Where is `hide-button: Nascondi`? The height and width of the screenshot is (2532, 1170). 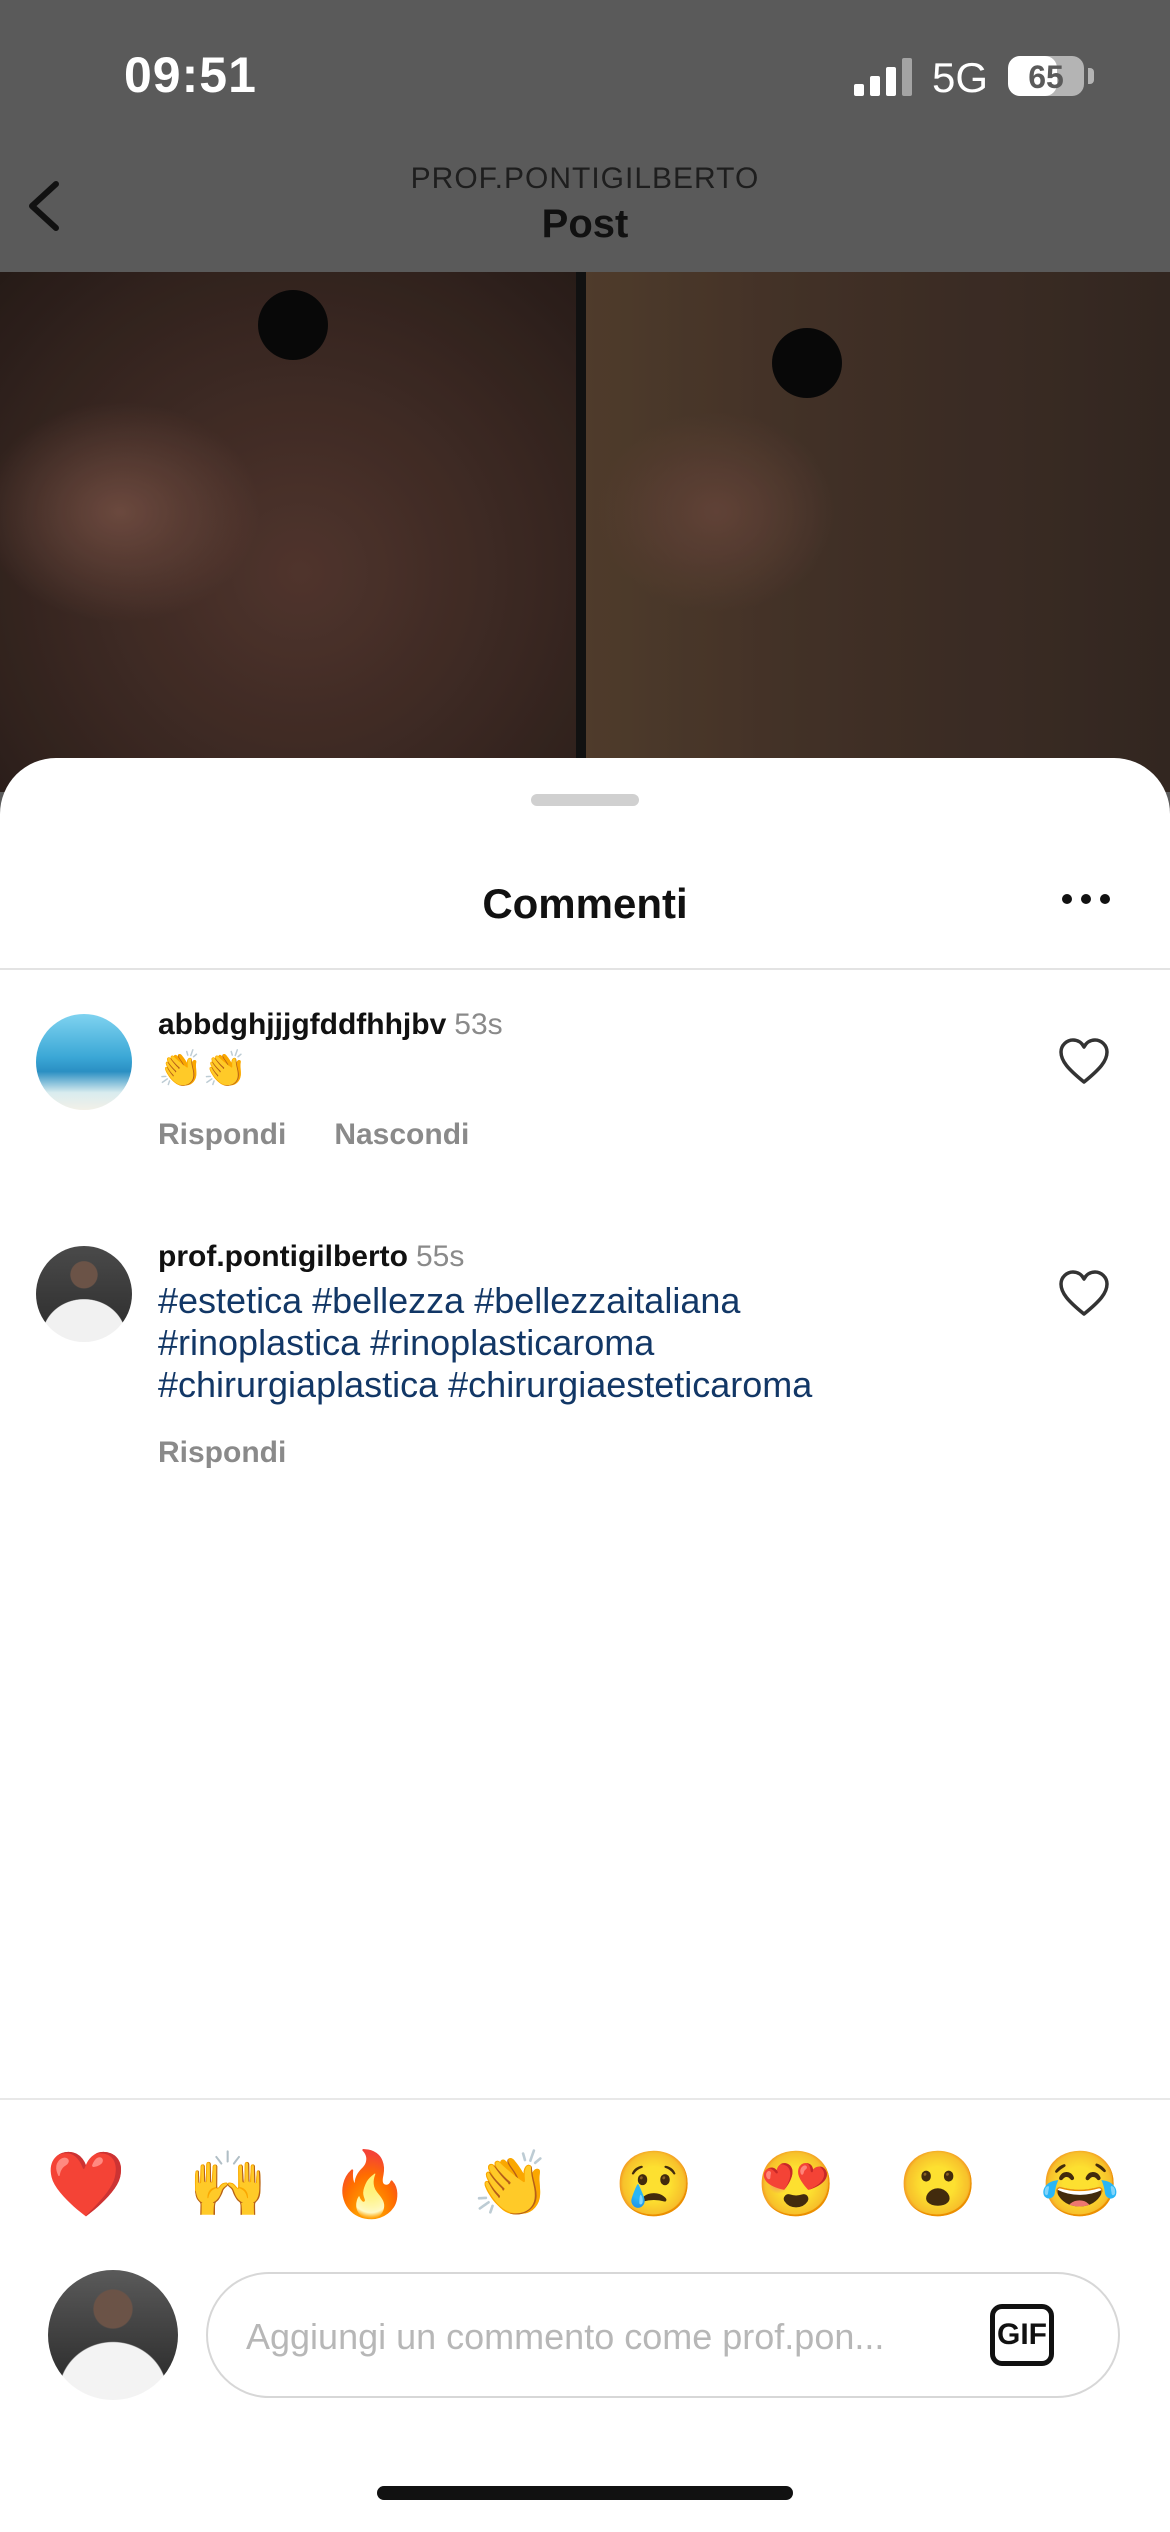
hide-button: Nascondi is located at coordinates (401, 1134).